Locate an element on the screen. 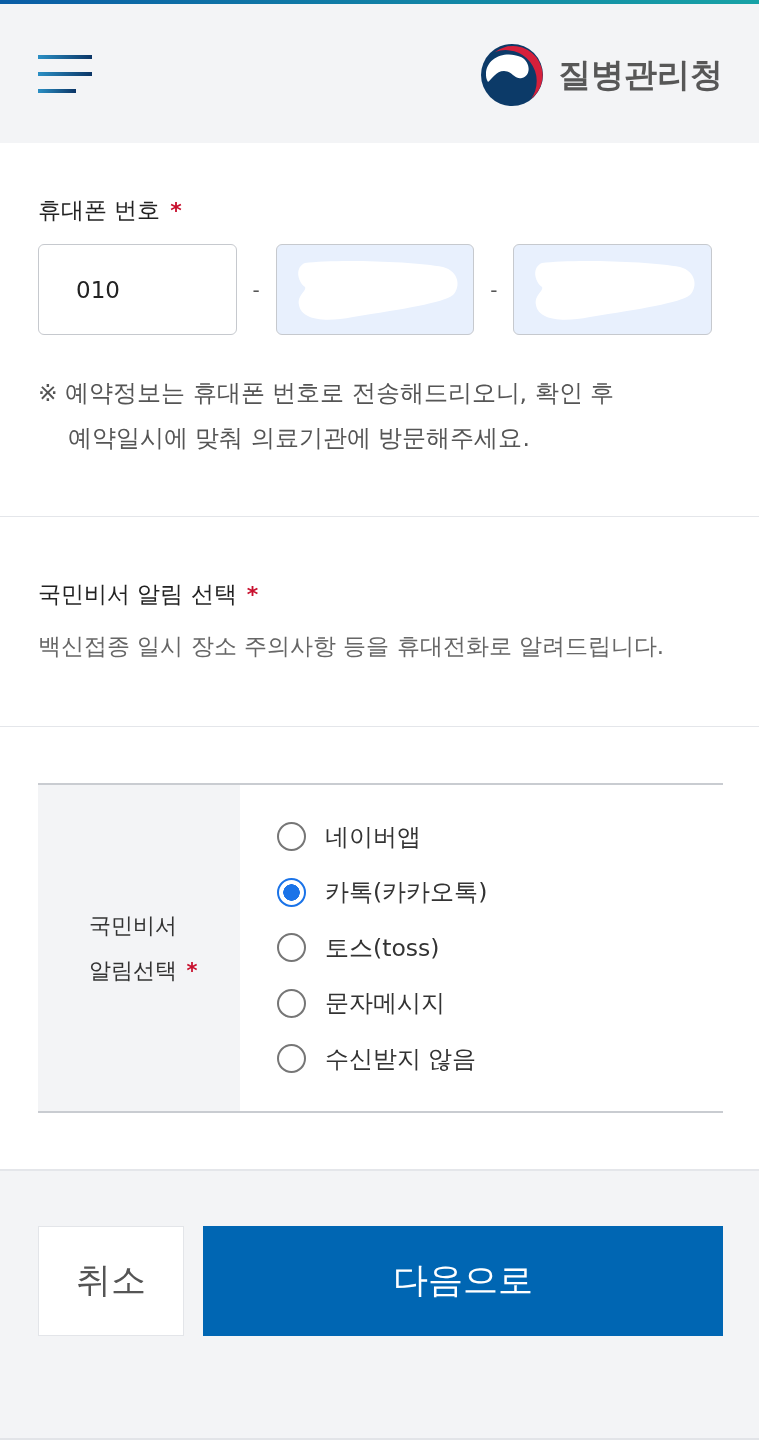 The width and height of the screenshot is (759, 1440). option-label: 문자메시지 is located at coordinates (385, 1003).